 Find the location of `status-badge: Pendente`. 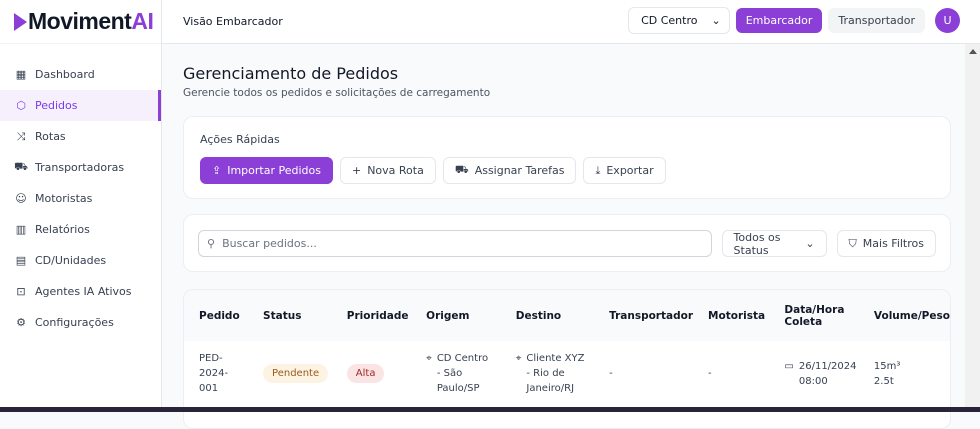

status-badge: Pendente is located at coordinates (296, 373).